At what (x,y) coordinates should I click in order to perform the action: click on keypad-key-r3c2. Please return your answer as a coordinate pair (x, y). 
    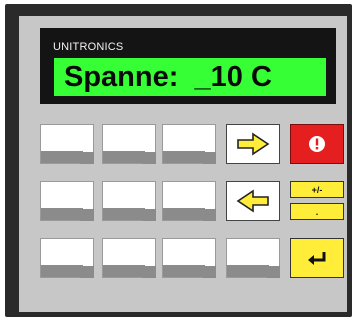
    Looking at the image, I should click on (129, 258).